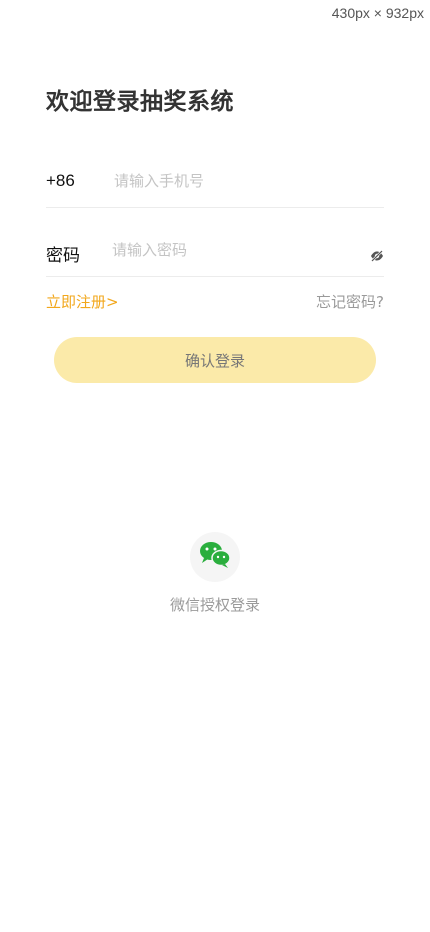 The image size is (430, 932). What do you see at coordinates (244, 181) in the screenshot?
I see `phone-input` at bounding box center [244, 181].